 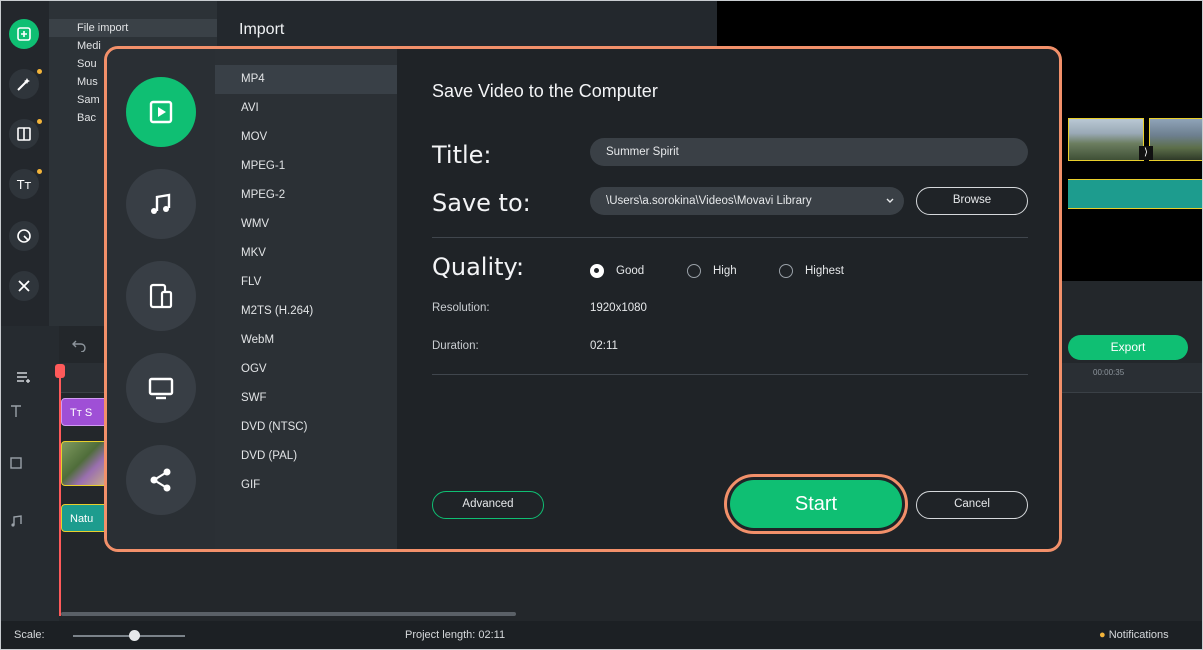 I want to click on playhead-handle, so click(x=60, y=371).